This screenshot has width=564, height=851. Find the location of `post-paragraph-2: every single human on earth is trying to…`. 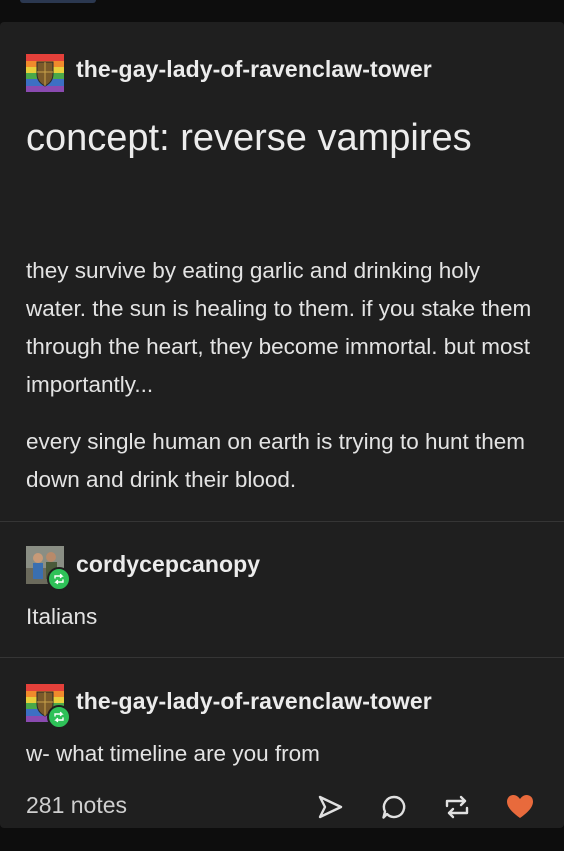

post-paragraph-2: every single human on earth is trying to… is located at coordinates (276, 460).